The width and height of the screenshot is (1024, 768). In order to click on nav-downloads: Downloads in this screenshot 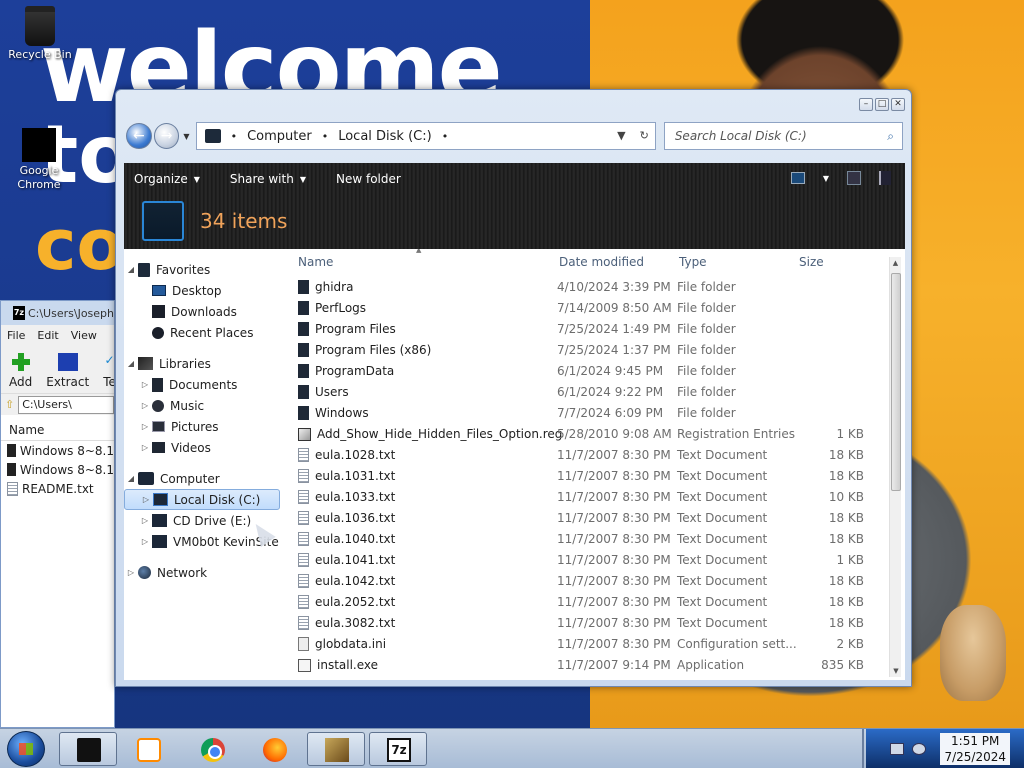, I will do `click(208, 311)`.